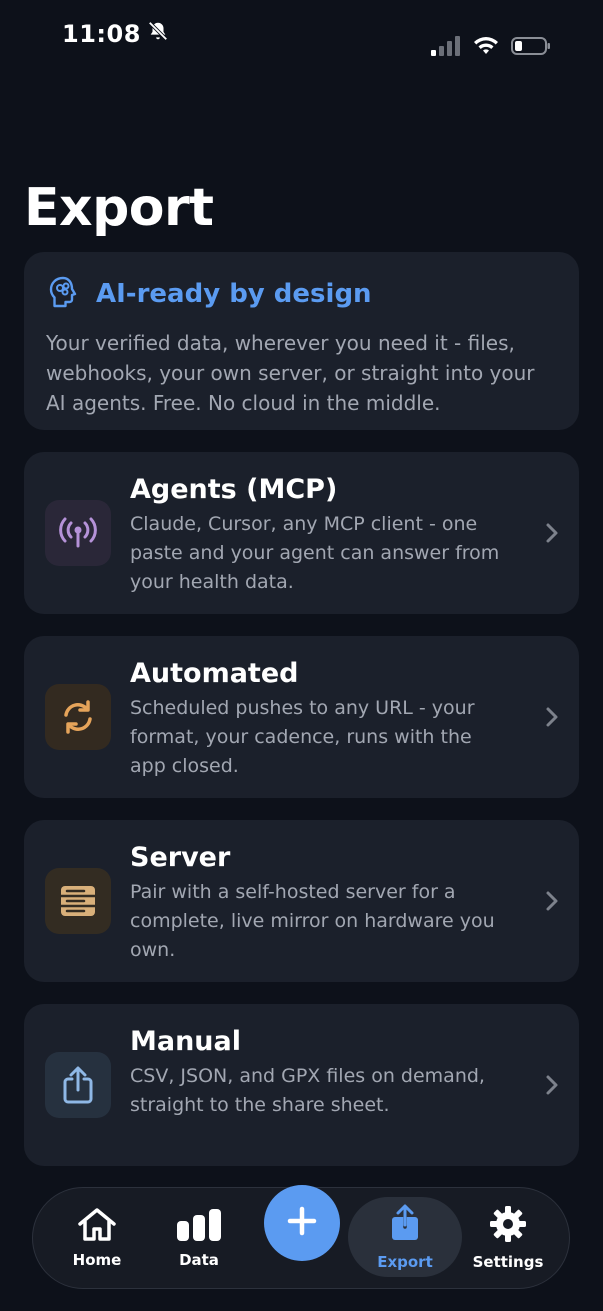 The image size is (603, 1311). I want to click on signal-icon, so click(446, 46).